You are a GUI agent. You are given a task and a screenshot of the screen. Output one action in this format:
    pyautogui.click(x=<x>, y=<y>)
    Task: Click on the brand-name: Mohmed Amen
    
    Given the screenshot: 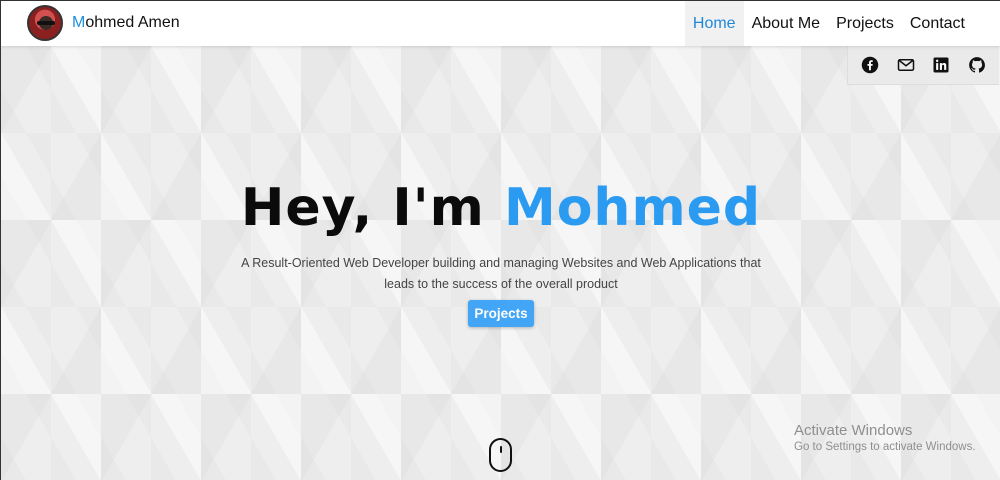 What is the action you would take?
    pyautogui.click(x=126, y=23)
    